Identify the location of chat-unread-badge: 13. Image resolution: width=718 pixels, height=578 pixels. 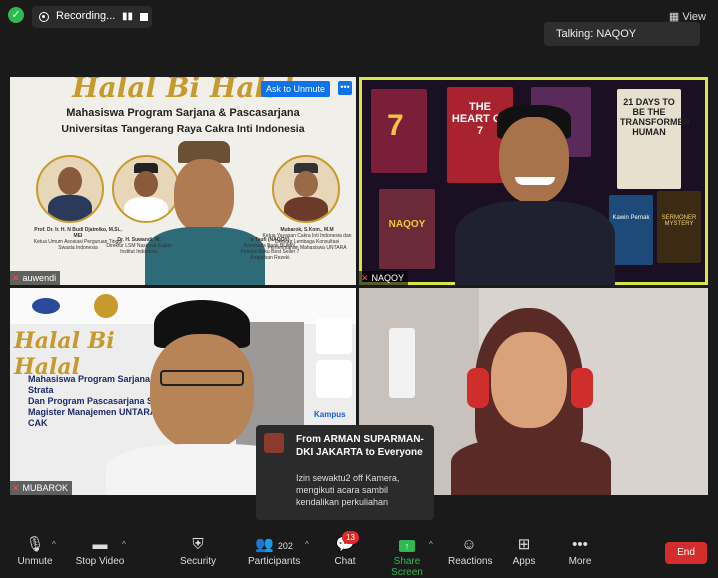
(350, 537).